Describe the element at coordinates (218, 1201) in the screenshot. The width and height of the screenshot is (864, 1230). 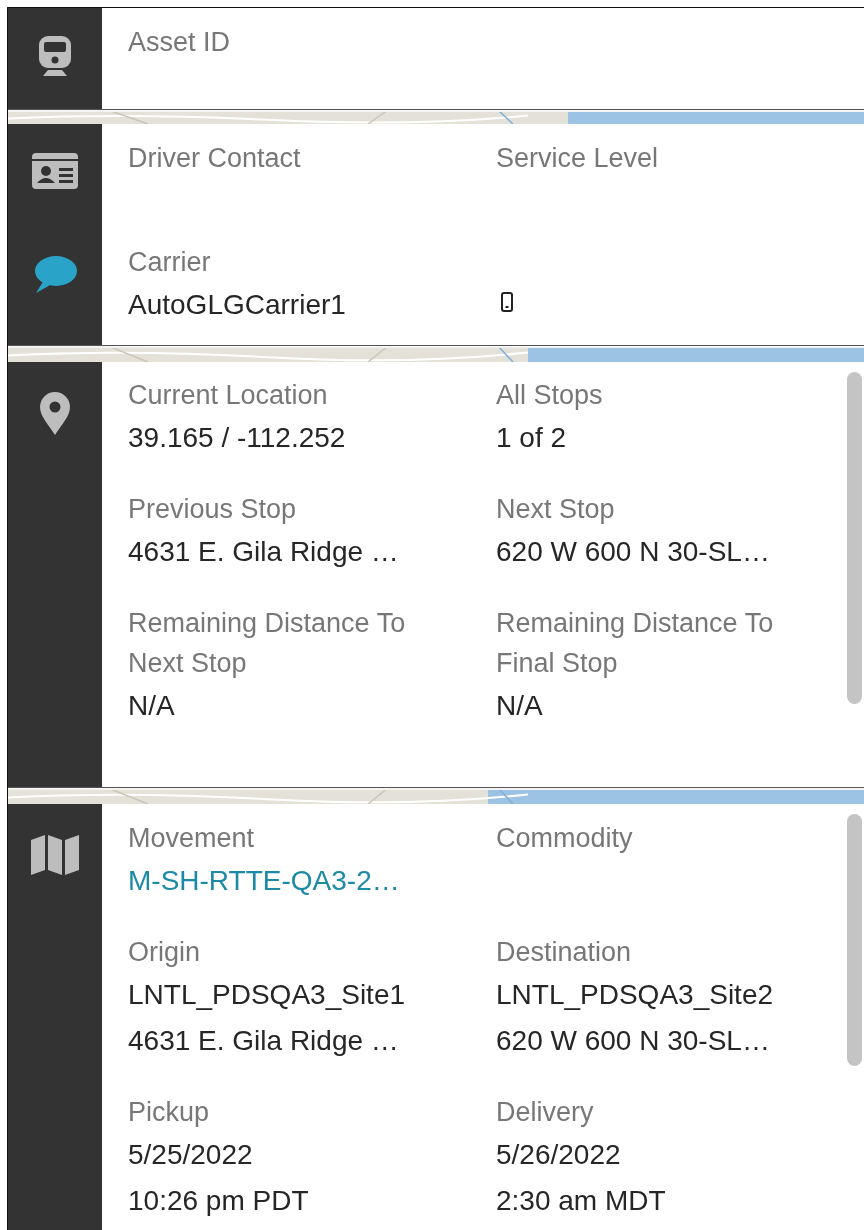
I see `field-value: 10:26 pm PDT` at that location.